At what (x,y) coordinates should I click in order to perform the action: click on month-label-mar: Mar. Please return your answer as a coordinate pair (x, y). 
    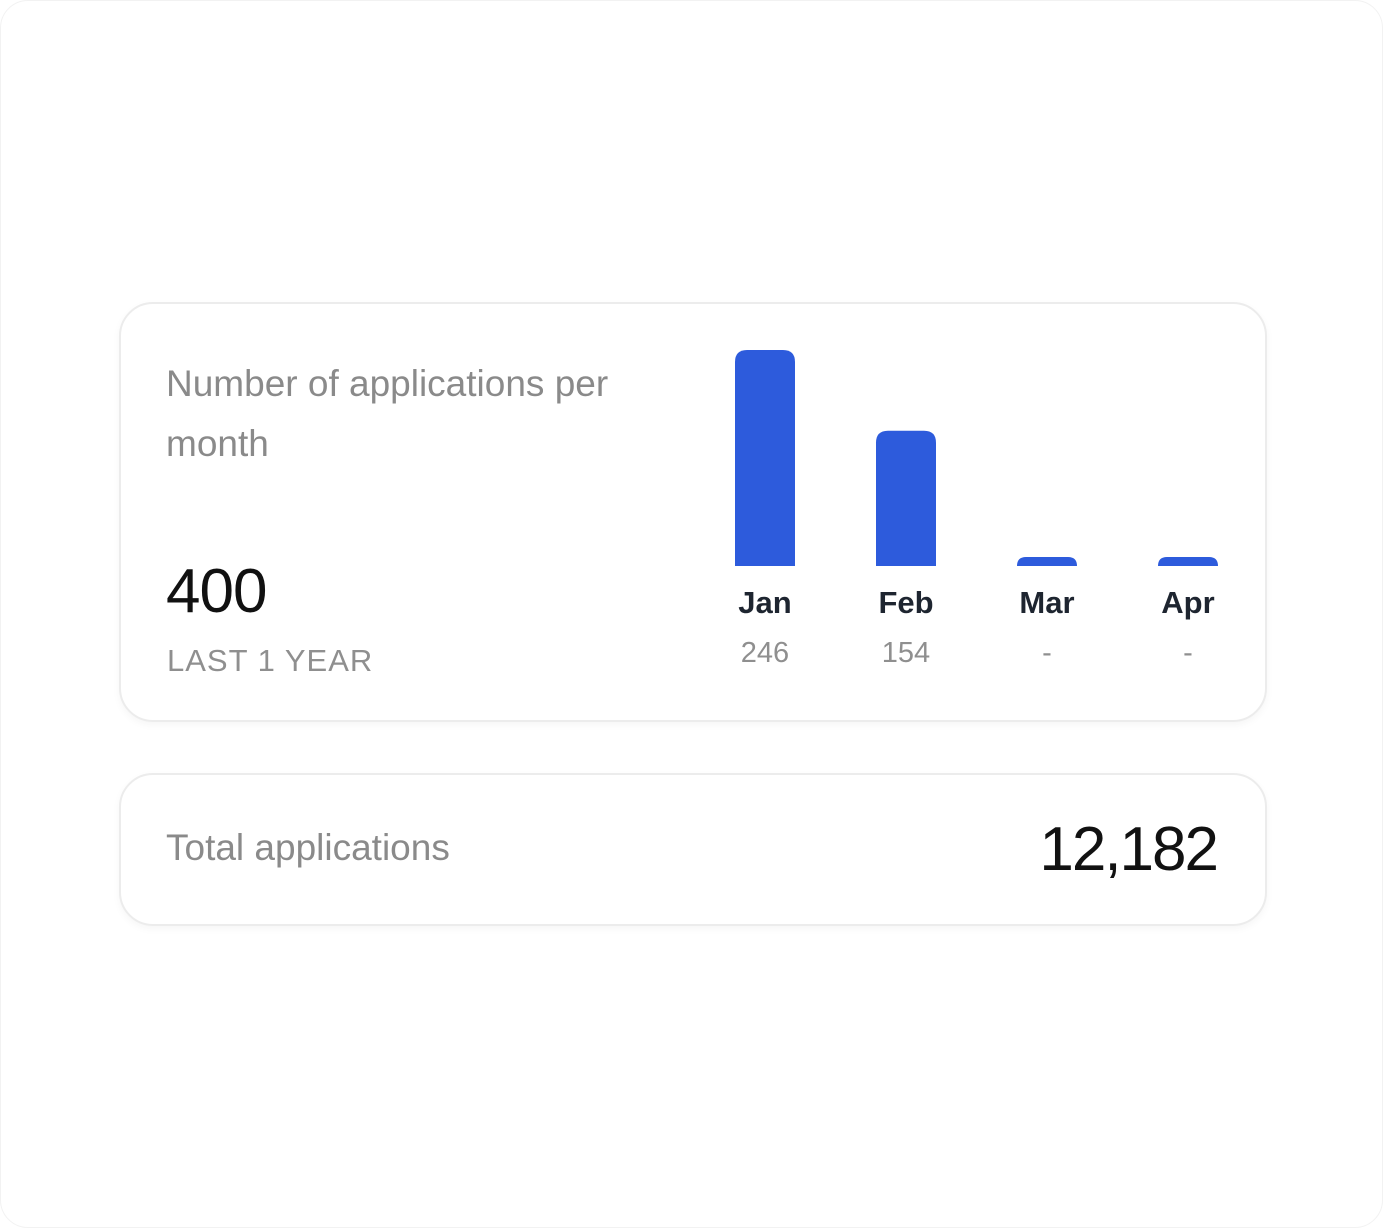
    Looking at the image, I should click on (1046, 602).